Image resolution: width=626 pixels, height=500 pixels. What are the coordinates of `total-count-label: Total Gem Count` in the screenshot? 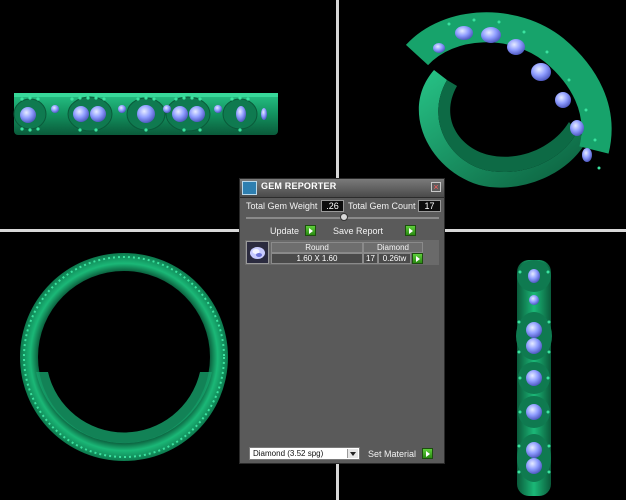 It's located at (382, 206).